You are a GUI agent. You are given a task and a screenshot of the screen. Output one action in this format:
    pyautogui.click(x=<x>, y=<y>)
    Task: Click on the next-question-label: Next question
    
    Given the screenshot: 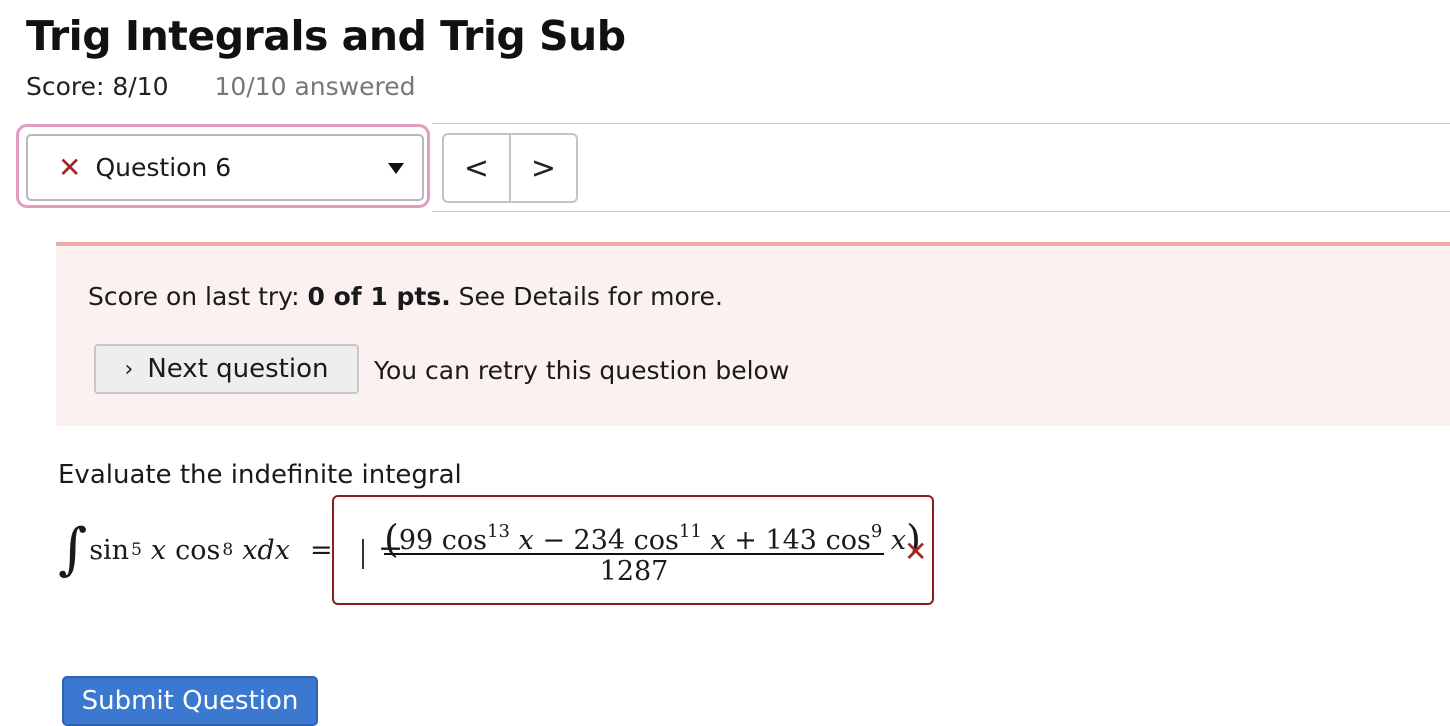 What is the action you would take?
    pyautogui.click(x=238, y=369)
    